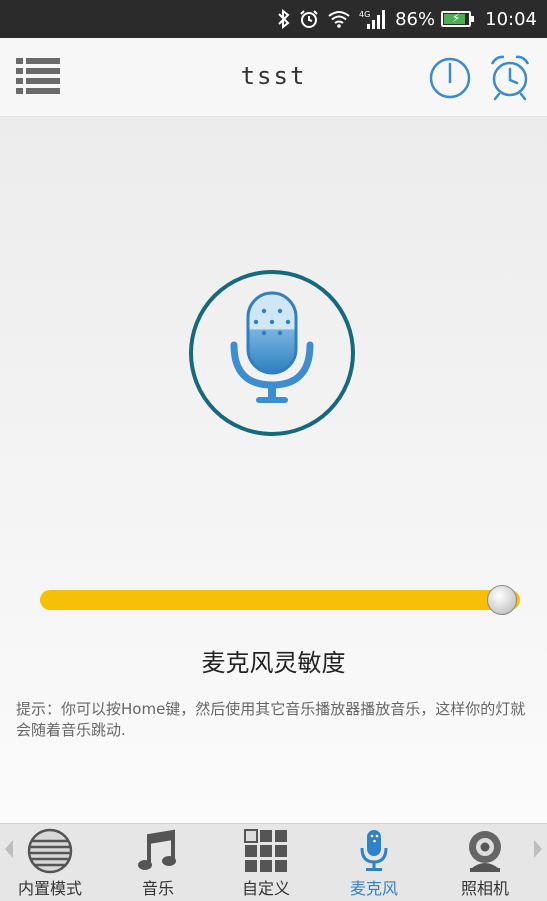  What do you see at coordinates (501, 600) in the screenshot?
I see `slider-thumb` at bounding box center [501, 600].